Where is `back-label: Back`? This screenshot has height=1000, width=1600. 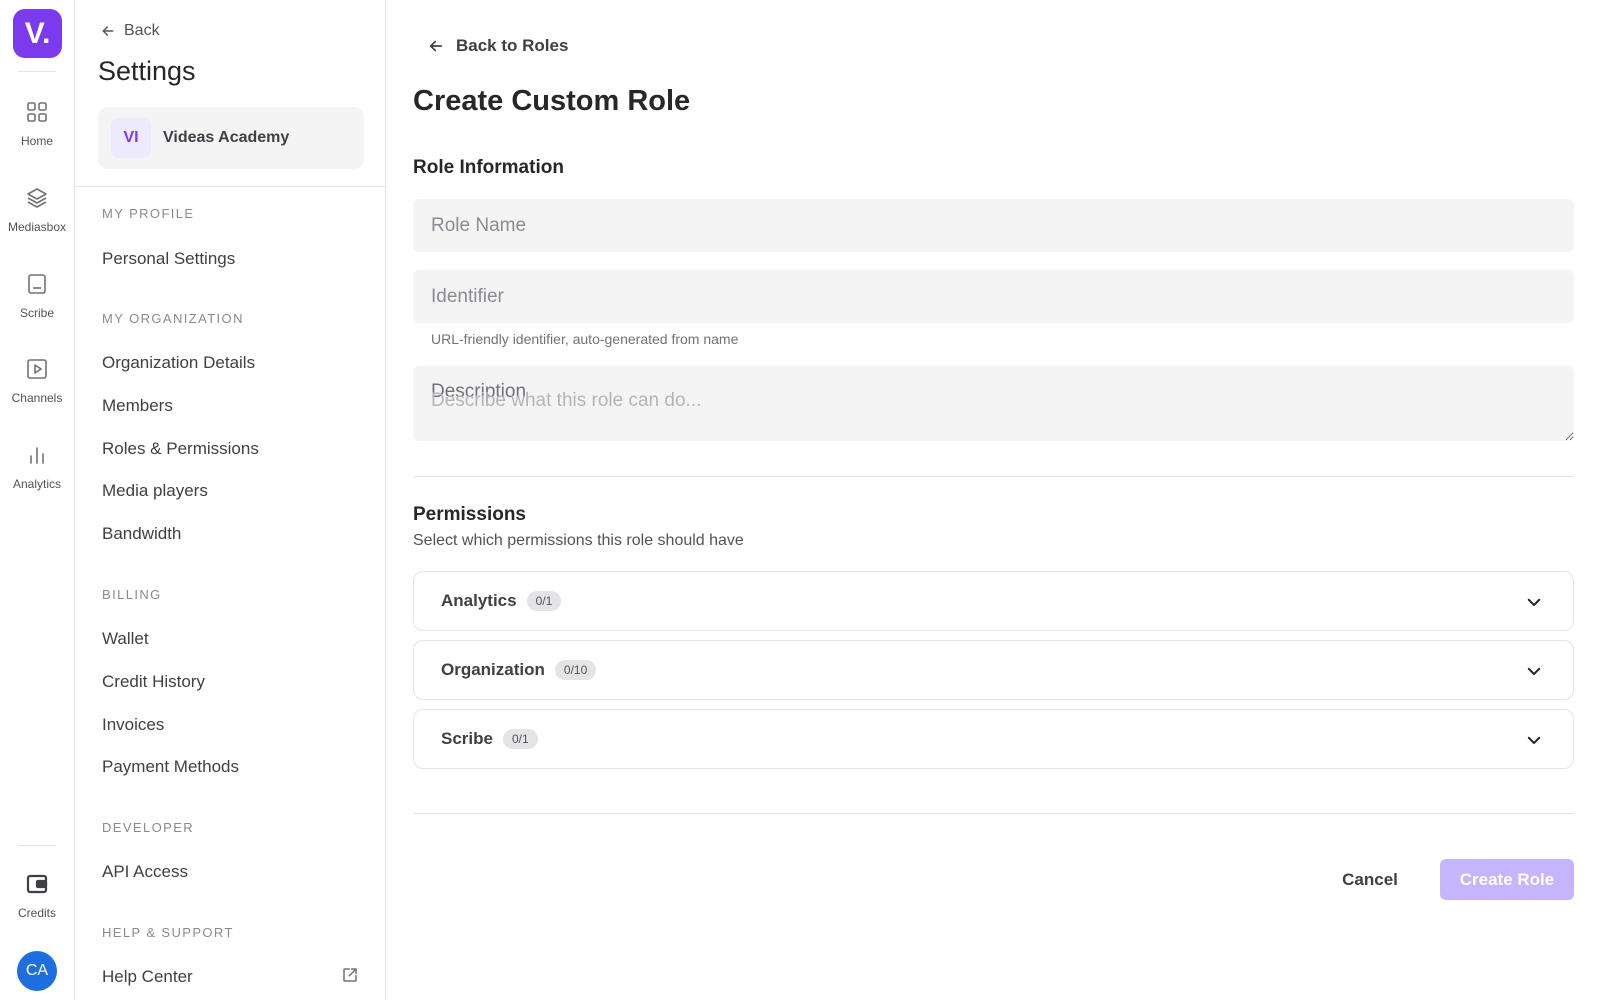
back-label: Back is located at coordinates (142, 30).